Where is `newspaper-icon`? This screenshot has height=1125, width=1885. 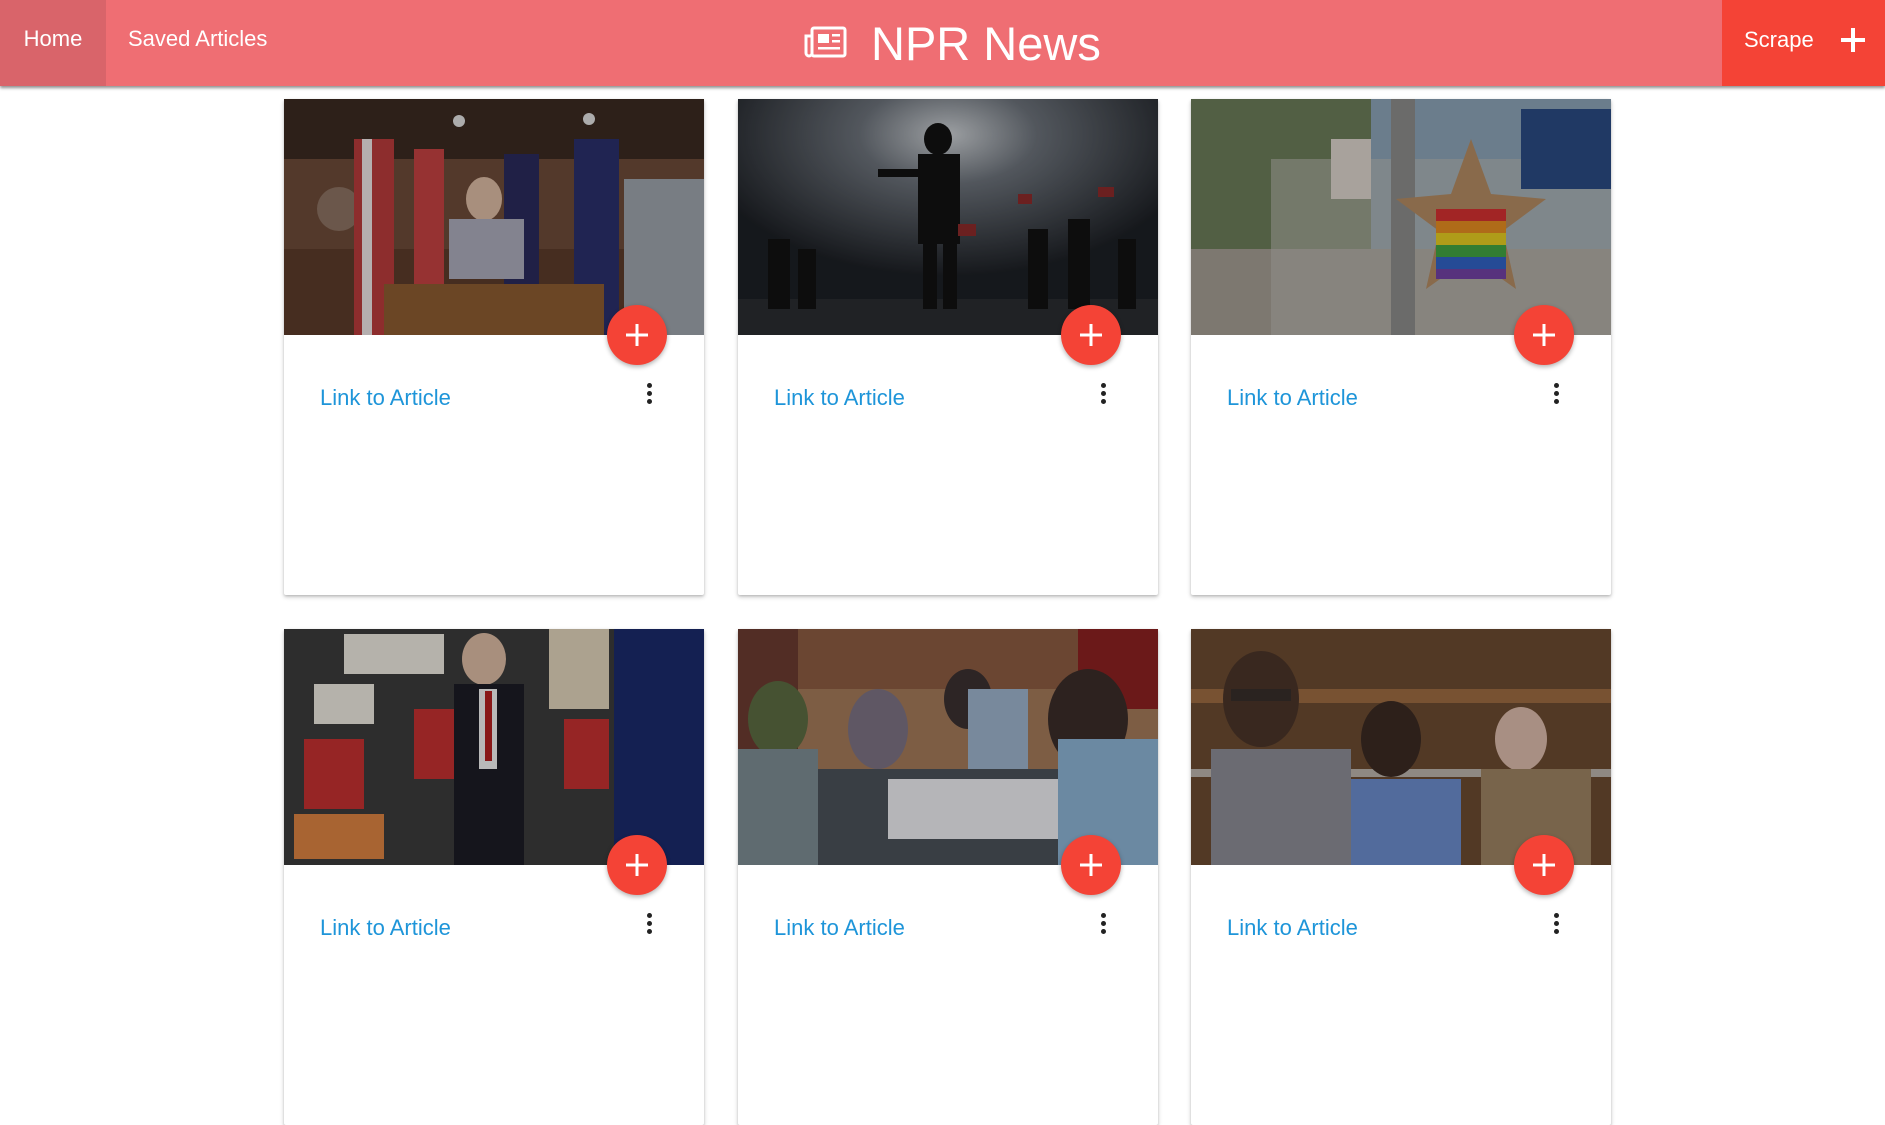
newspaper-icon is located at coordinates (825, 42).